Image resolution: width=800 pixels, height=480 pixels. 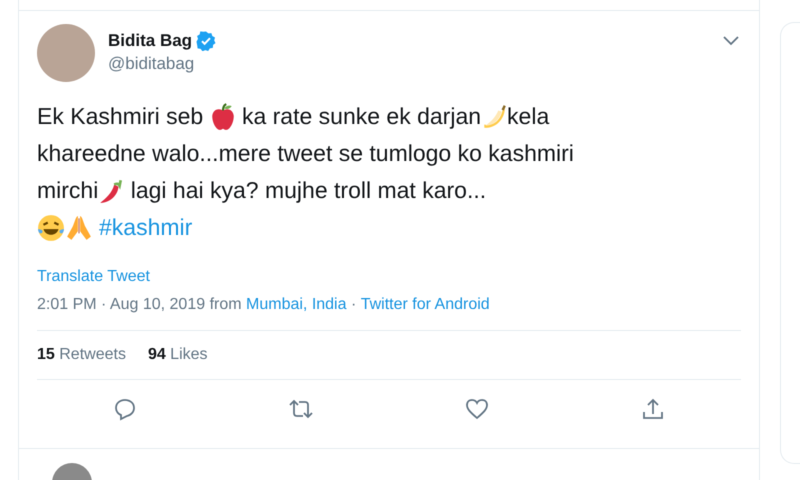 I want to click on tweet-text: kela, so click(x=528, y=116).